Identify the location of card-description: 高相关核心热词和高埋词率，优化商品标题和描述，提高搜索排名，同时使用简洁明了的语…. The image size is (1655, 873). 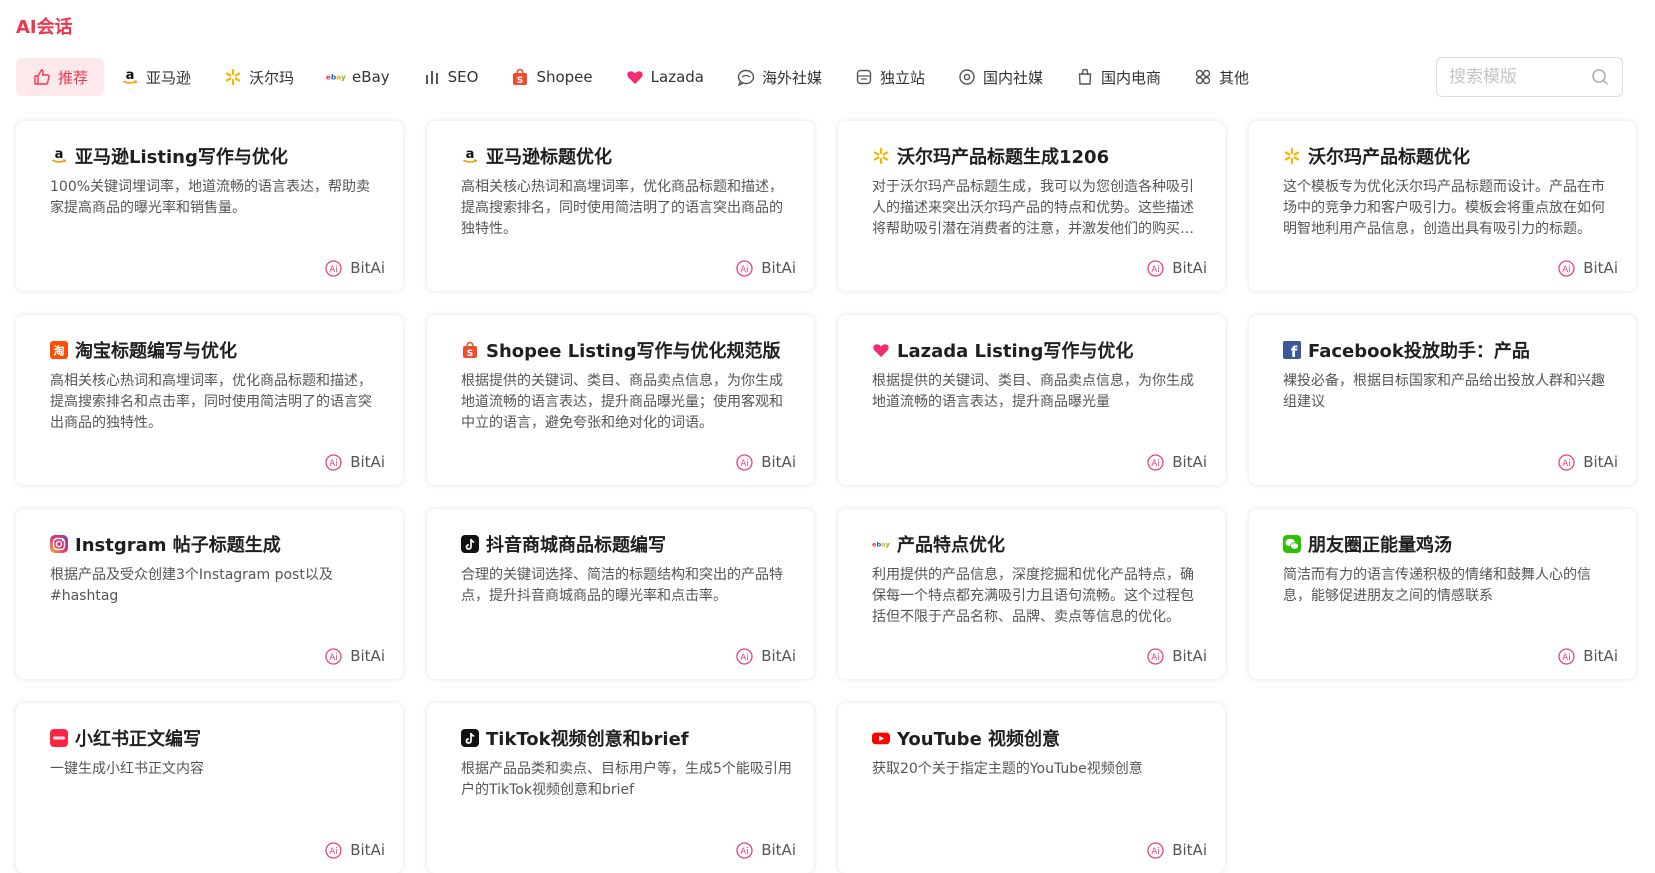
(622, 208).